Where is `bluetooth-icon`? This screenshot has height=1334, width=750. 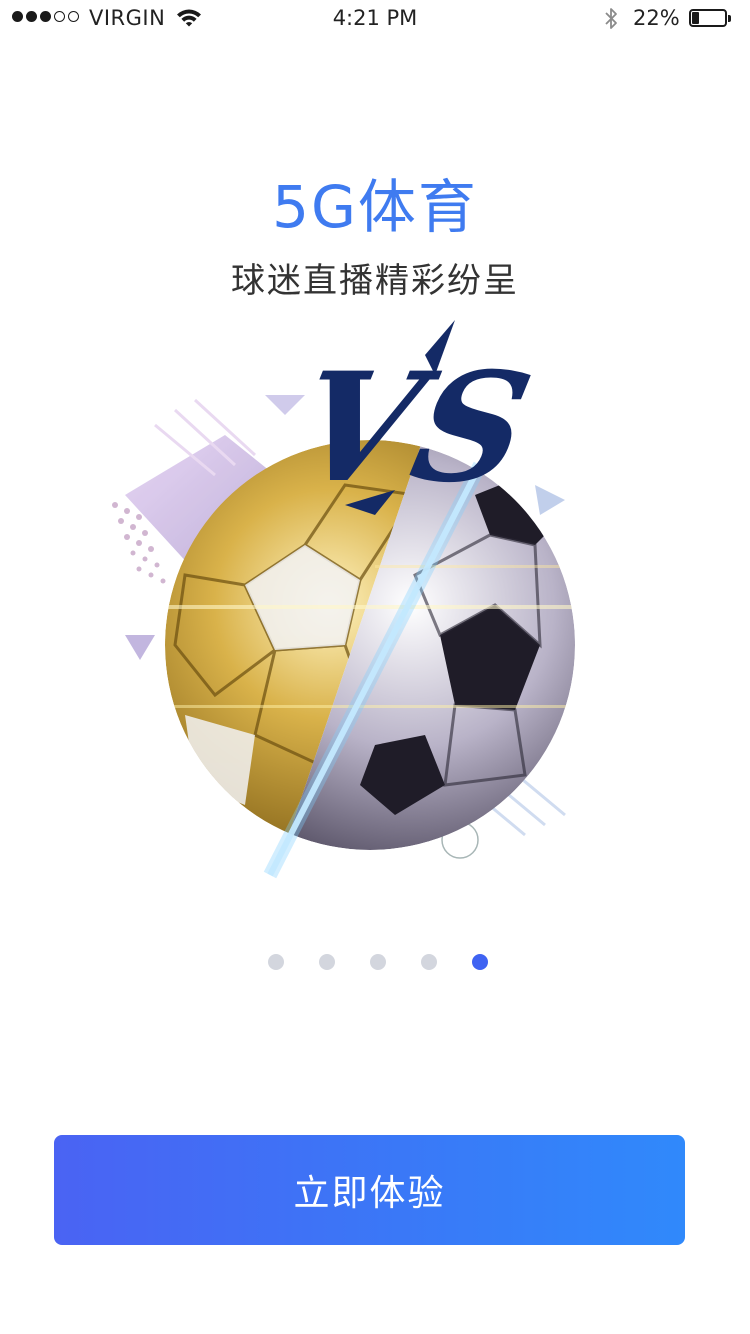
bluetooth-icon is located at coordinates (611, 21).